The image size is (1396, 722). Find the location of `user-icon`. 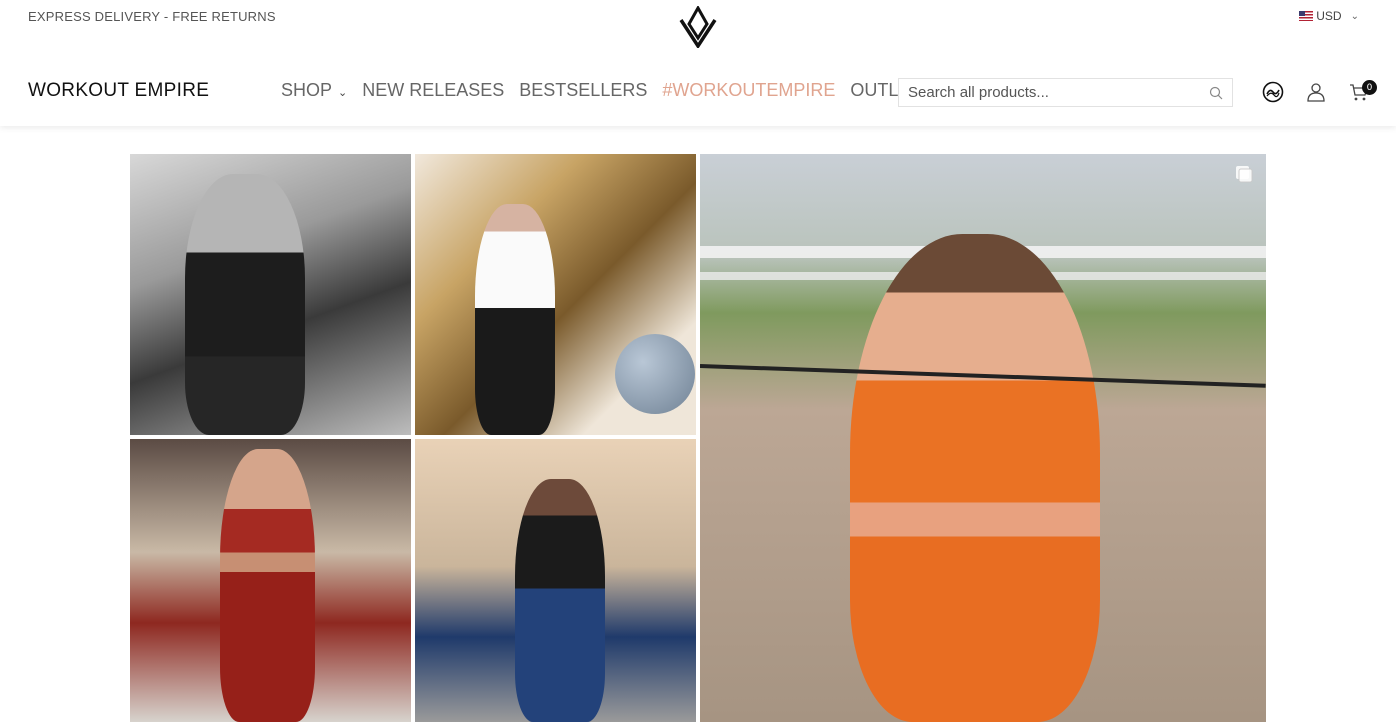

user-icon is located at coordinates (1316, 92).